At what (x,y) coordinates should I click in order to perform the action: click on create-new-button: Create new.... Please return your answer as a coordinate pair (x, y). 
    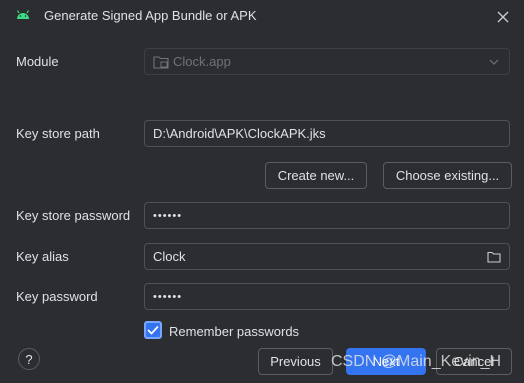
    Looking at the image, I should click on (316, 175).